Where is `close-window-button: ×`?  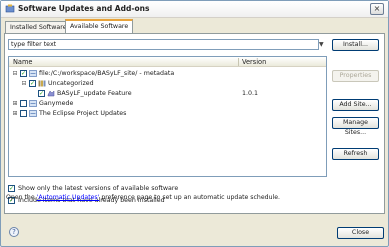
close-window-button: × is located at coordinates (377, 9).